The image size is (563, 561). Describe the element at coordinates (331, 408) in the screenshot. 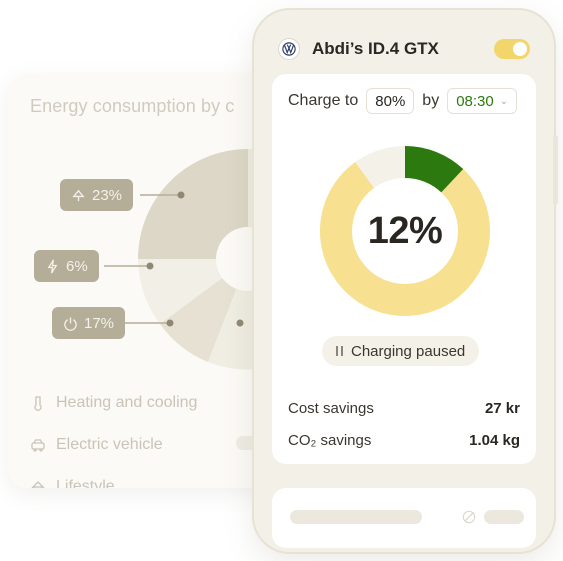

I see `stat-label: Cost savings` at that location.